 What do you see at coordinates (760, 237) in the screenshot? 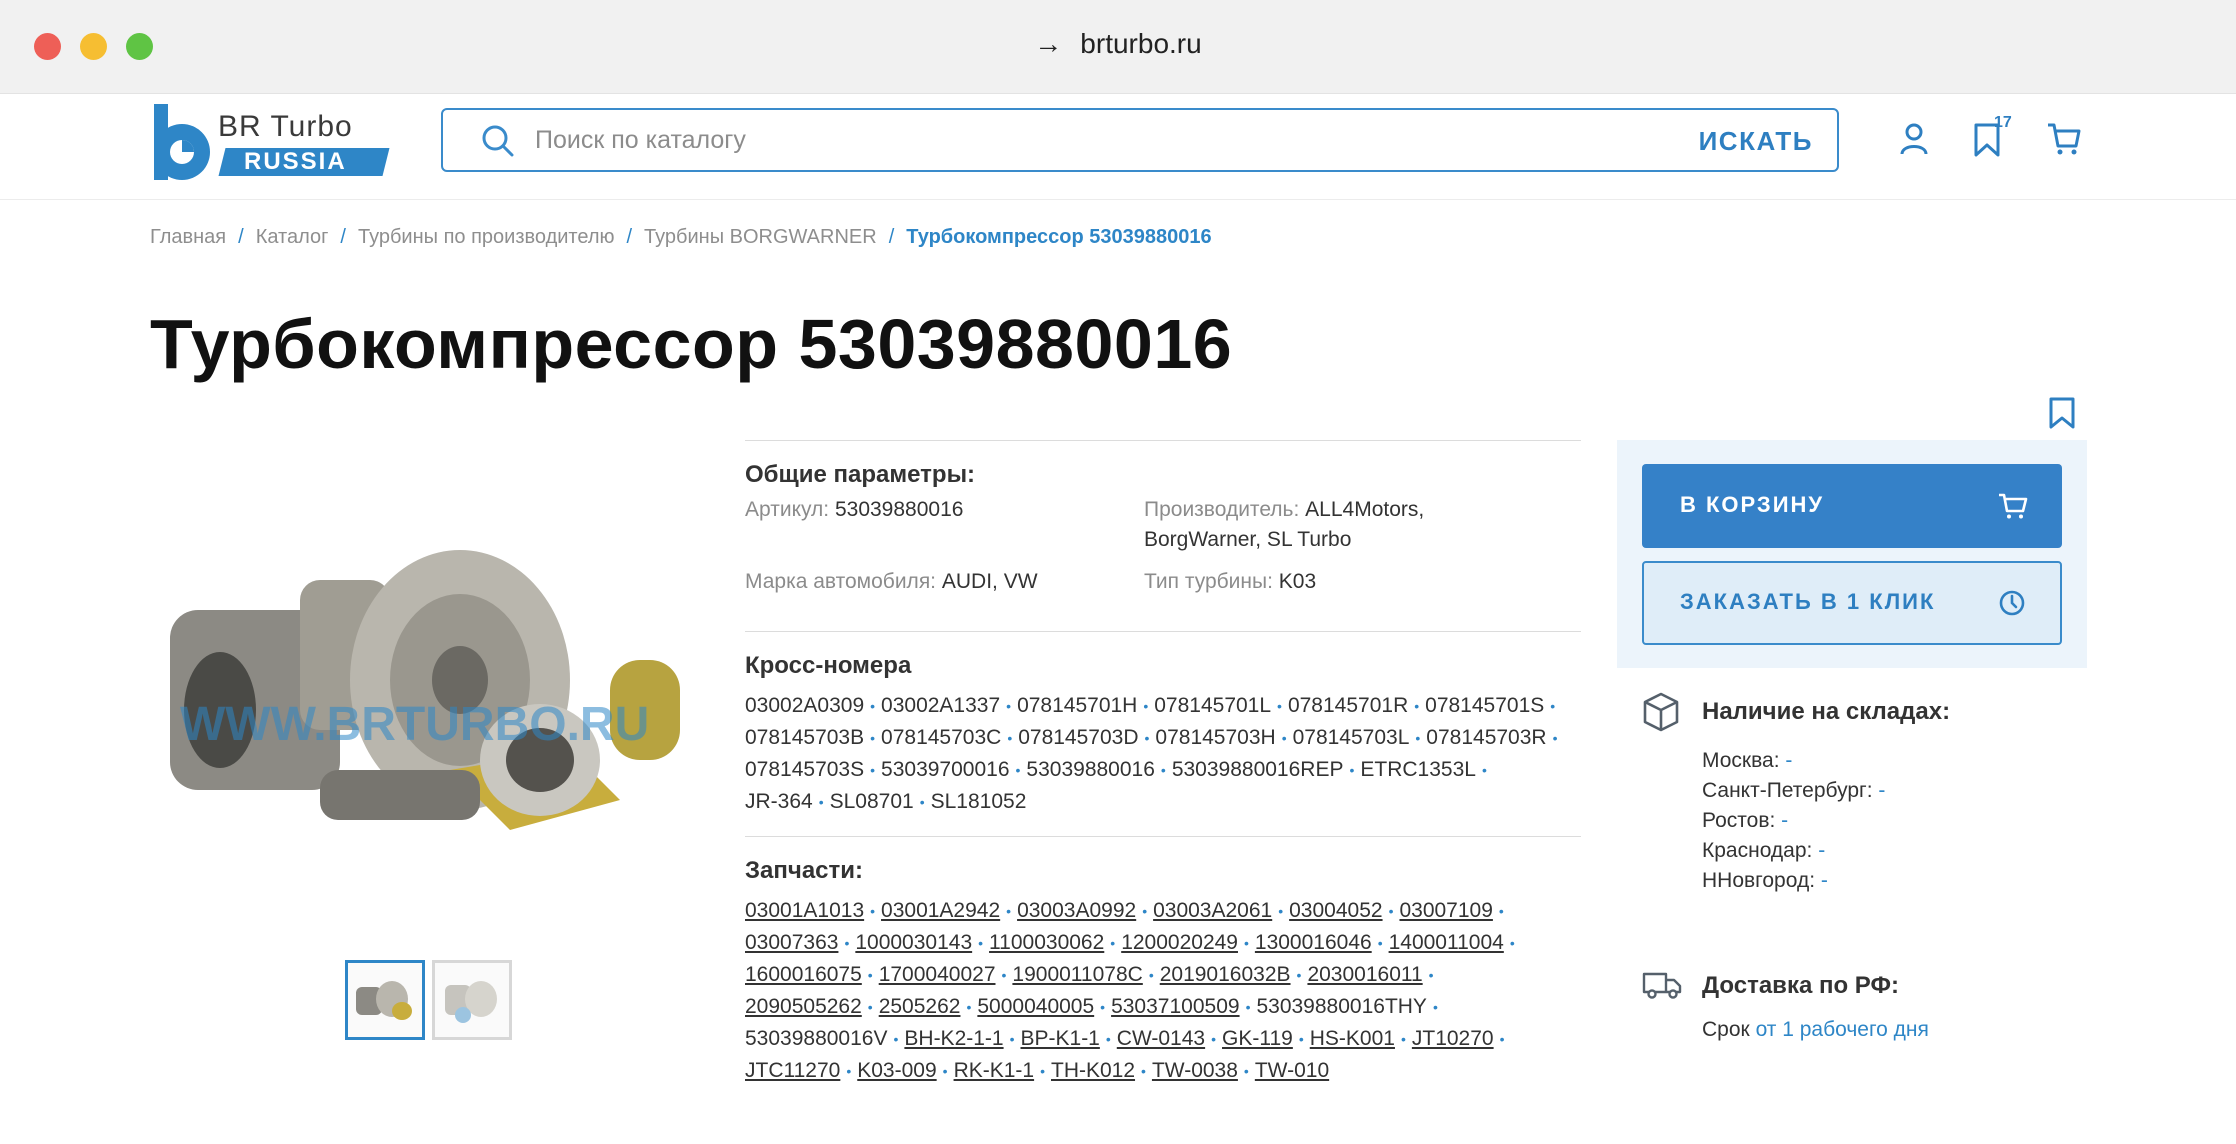
I see `breadcrumb-item: Турбины BORGWARNER` at bounding box center [760, 237].